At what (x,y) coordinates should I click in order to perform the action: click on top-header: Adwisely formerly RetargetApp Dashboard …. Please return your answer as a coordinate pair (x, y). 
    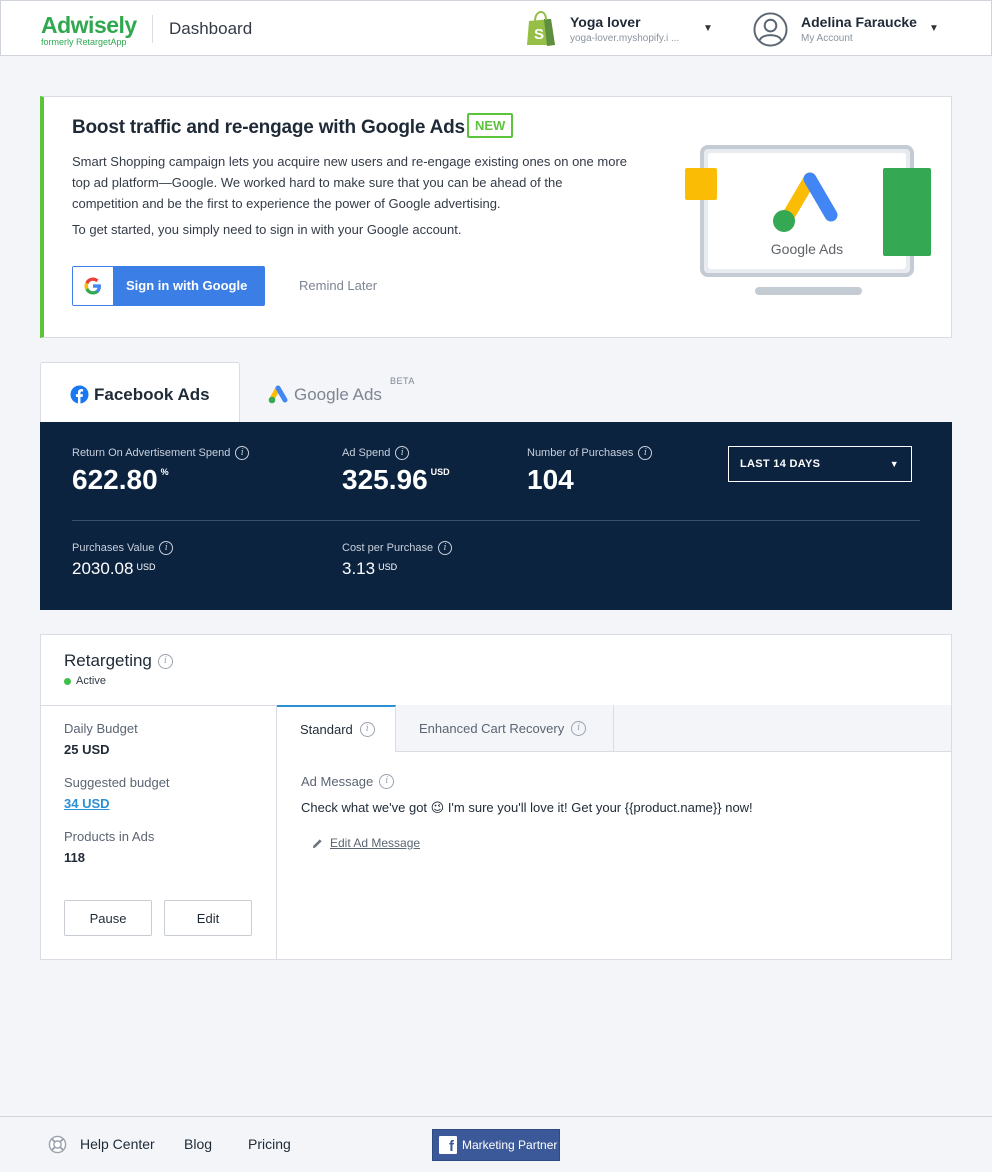
    Looking at the image, I should click on (496, 28).